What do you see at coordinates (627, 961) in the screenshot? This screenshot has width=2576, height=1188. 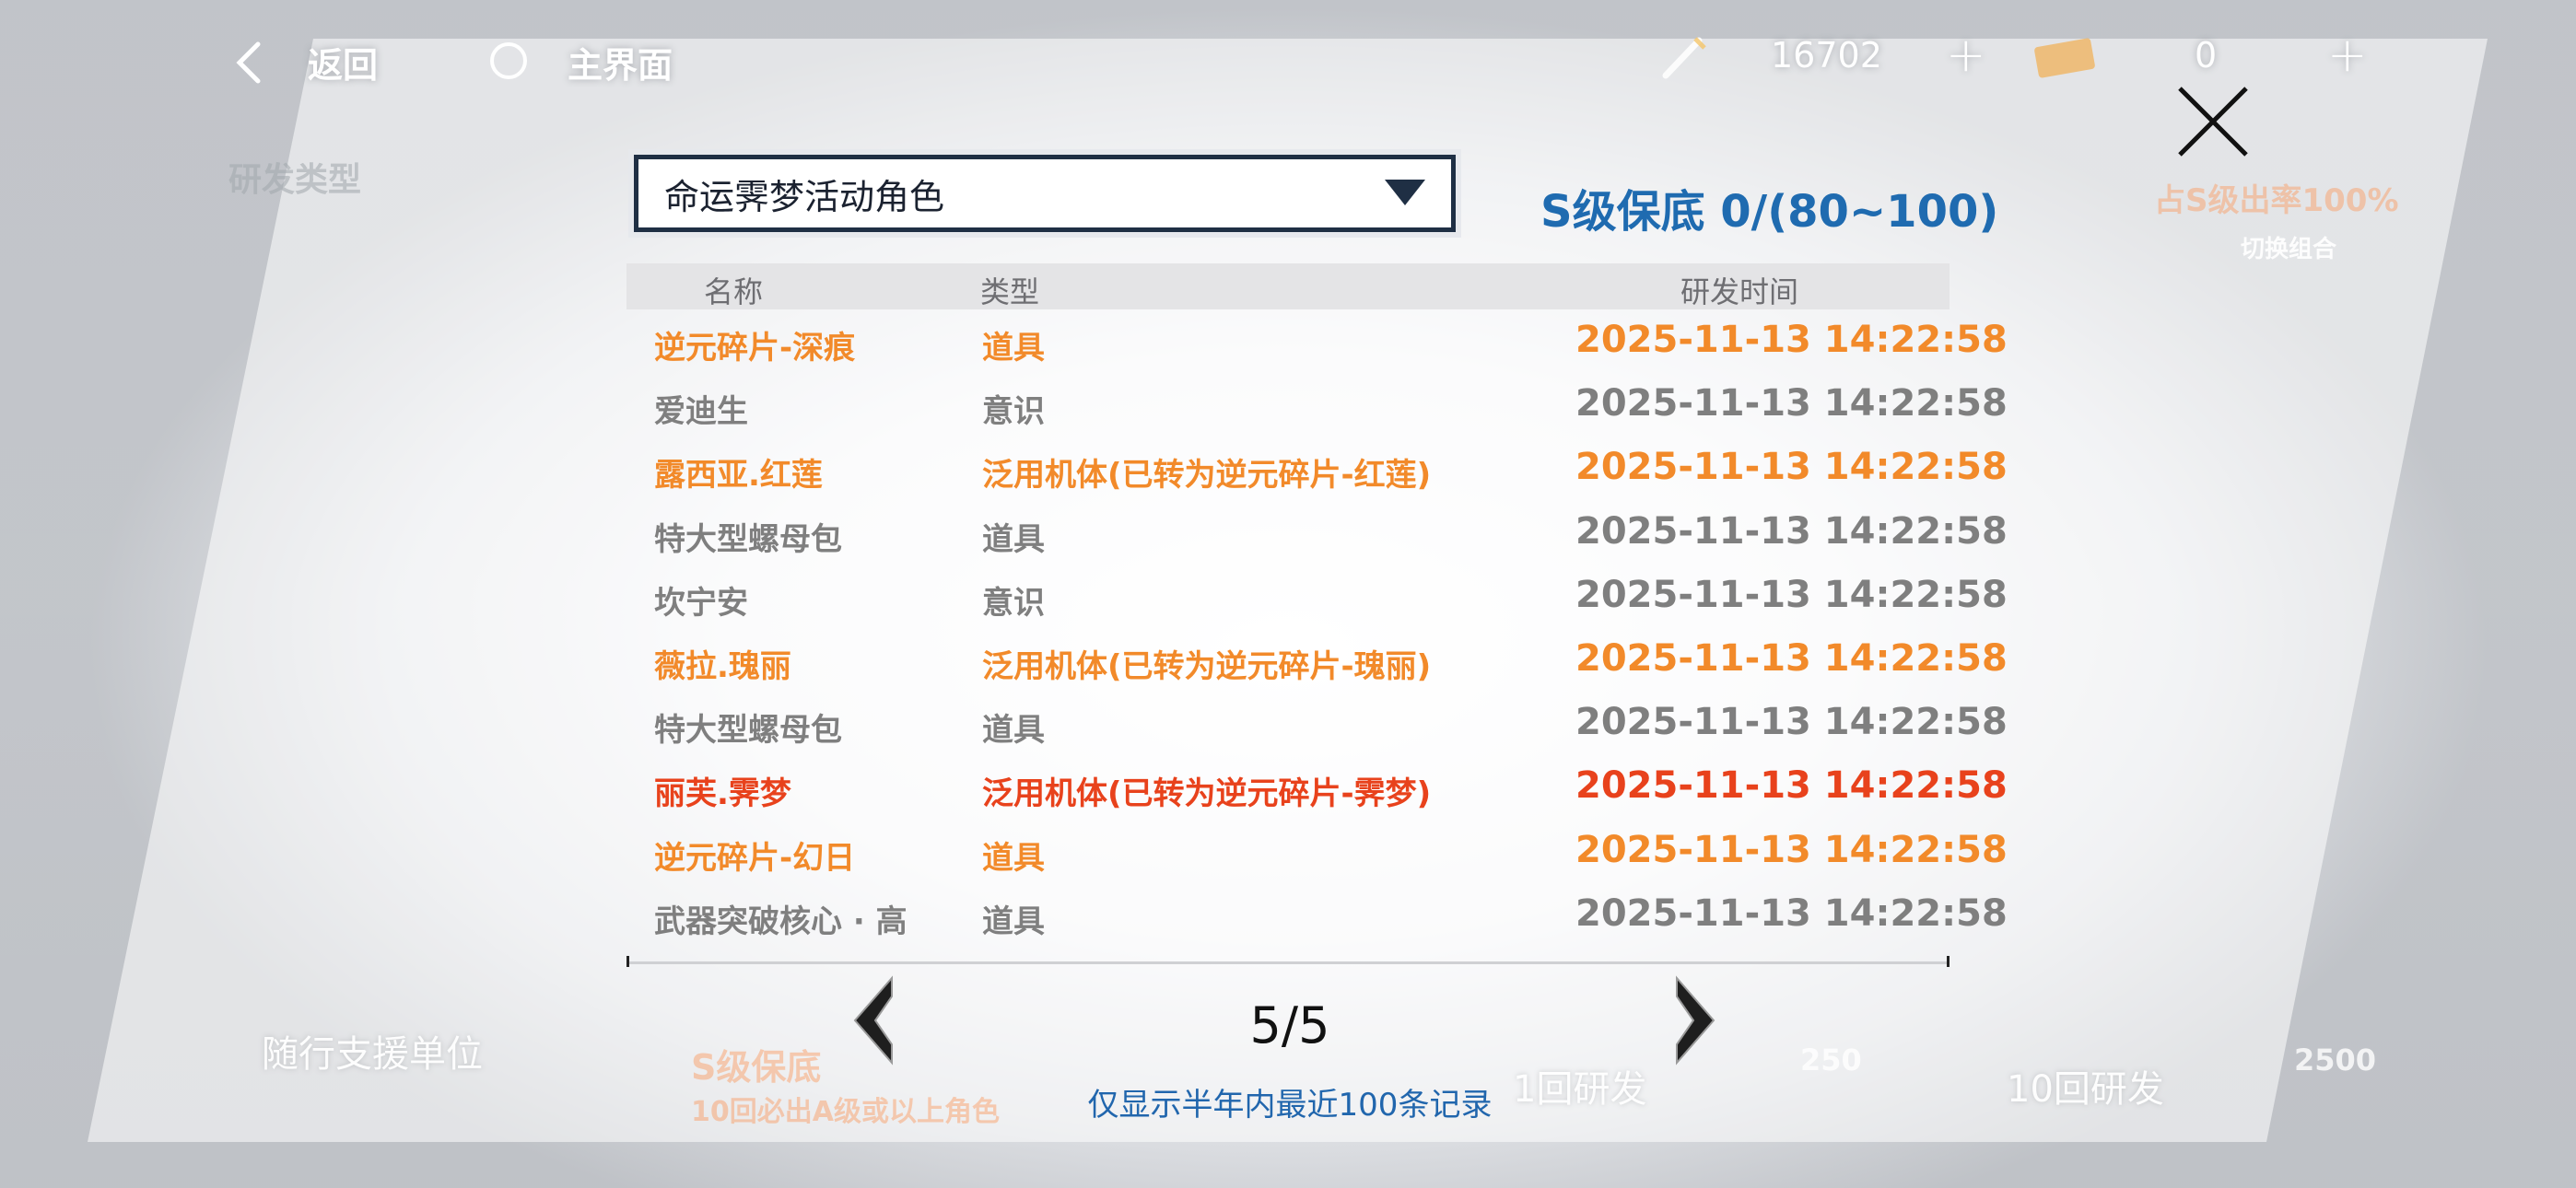 I see `divider-tick-left` at bounding box center [627, 961].